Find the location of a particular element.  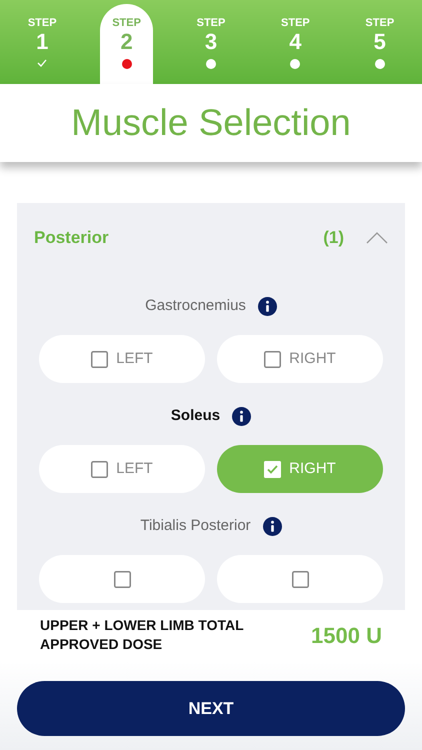

step-tab: STEP 4 is located at coordinates (295, 44).